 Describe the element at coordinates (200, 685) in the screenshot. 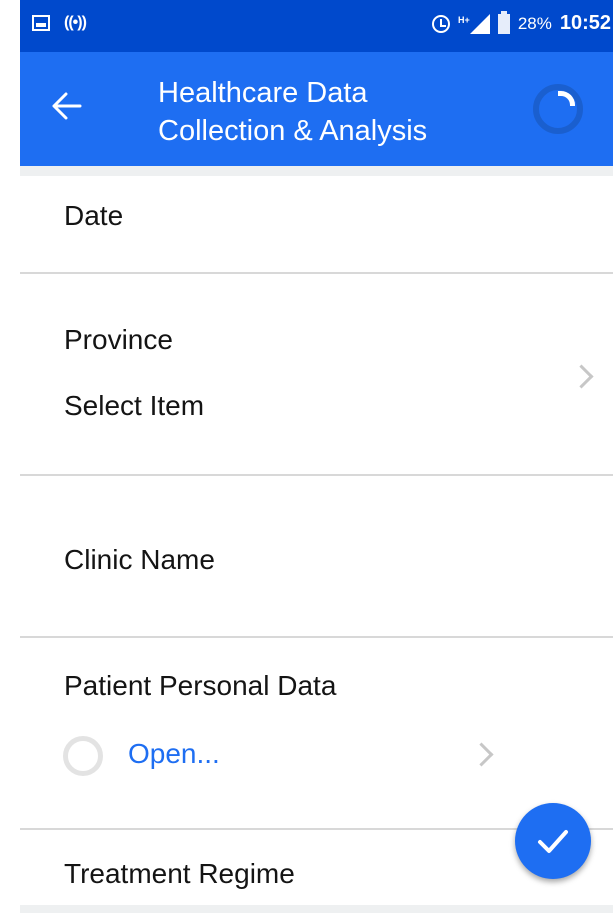

I see `patient-data-label: Patient Personal Data` at that location.